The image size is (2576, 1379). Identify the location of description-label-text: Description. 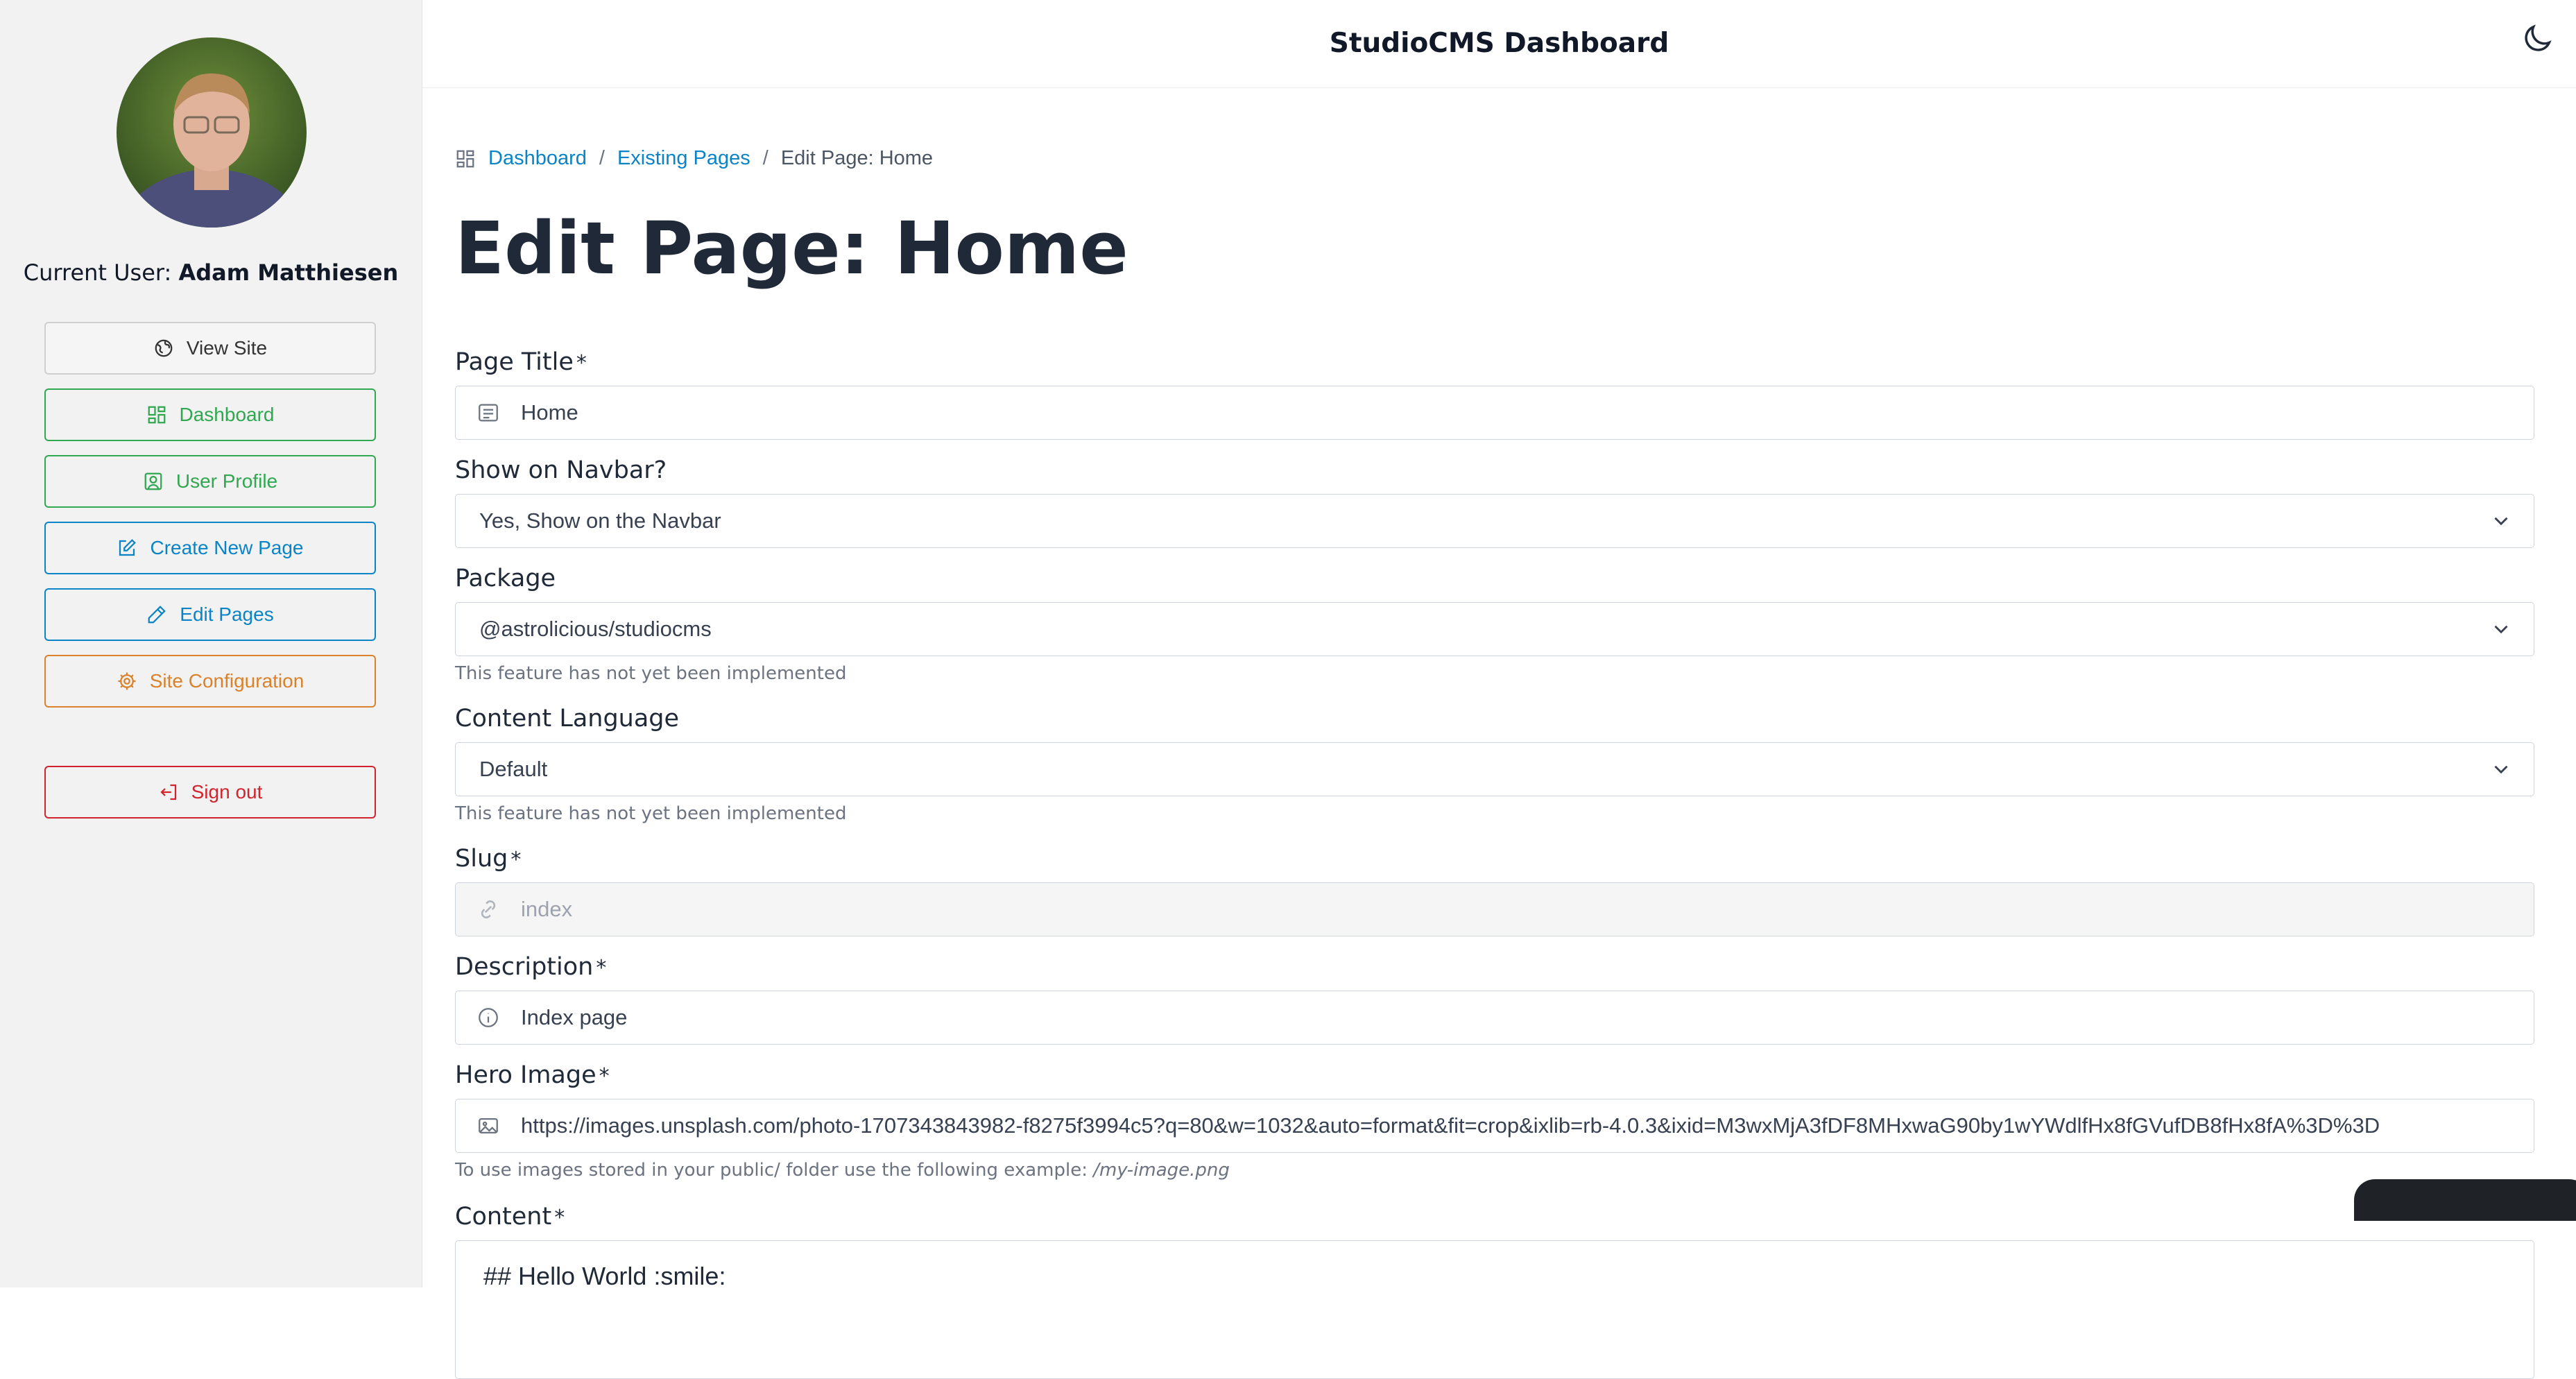
(524, 967).